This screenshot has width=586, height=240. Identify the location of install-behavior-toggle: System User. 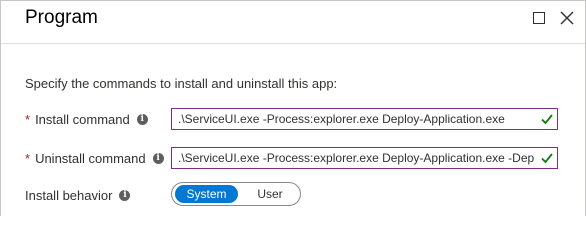
(236, 194).